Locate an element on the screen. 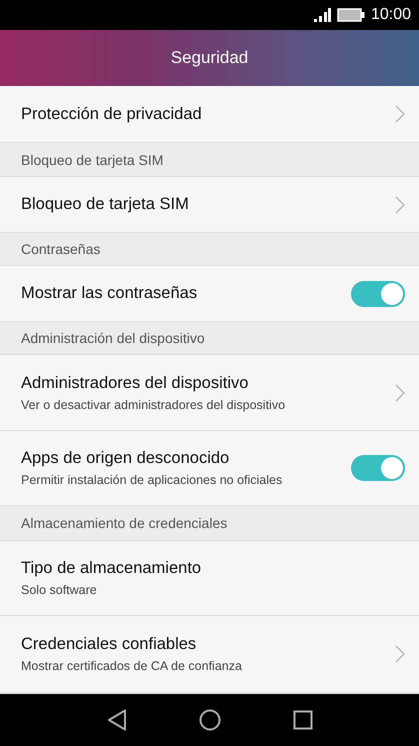 The width and height of the screenshot is (419, 746). clock: 10:00 is located at coordinates (390, 15).